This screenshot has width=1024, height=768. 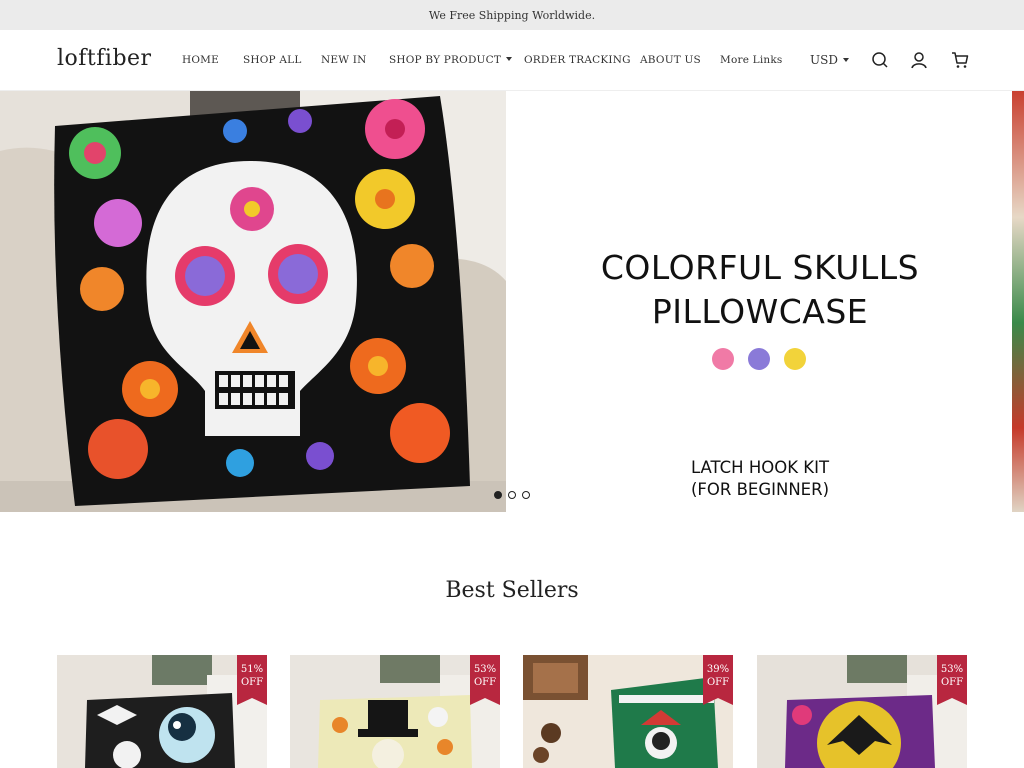 I want to click on product-card: 51% OFF, so click(x=162, y=711).